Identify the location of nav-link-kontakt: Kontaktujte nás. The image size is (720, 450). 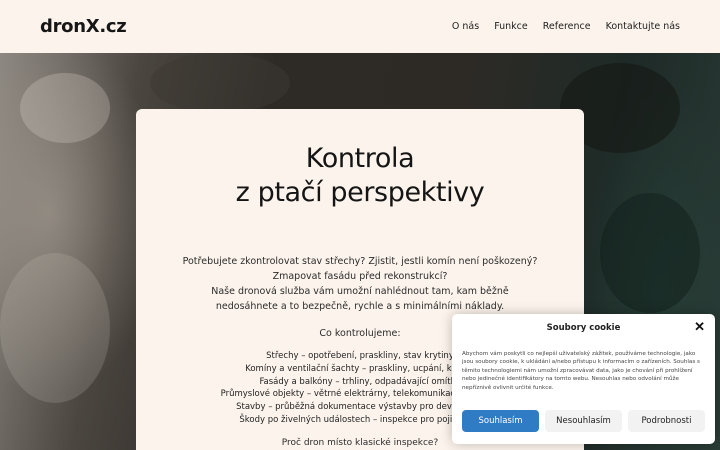
(643, 26).